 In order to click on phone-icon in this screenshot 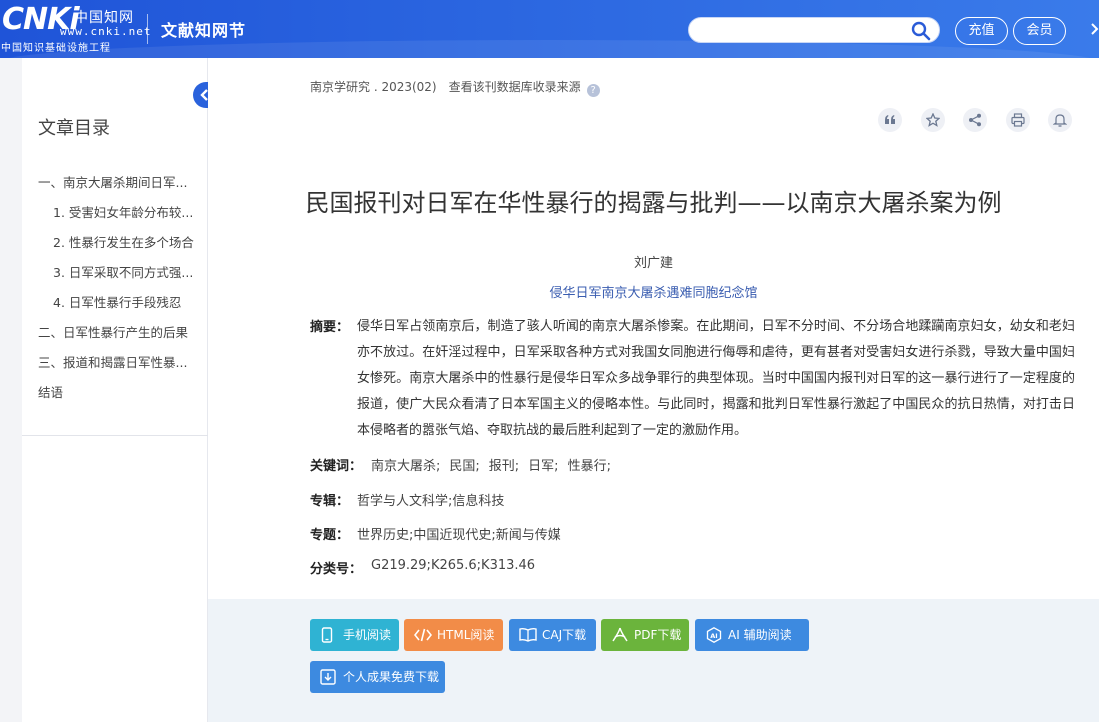, I will do `click(327, 635)`.